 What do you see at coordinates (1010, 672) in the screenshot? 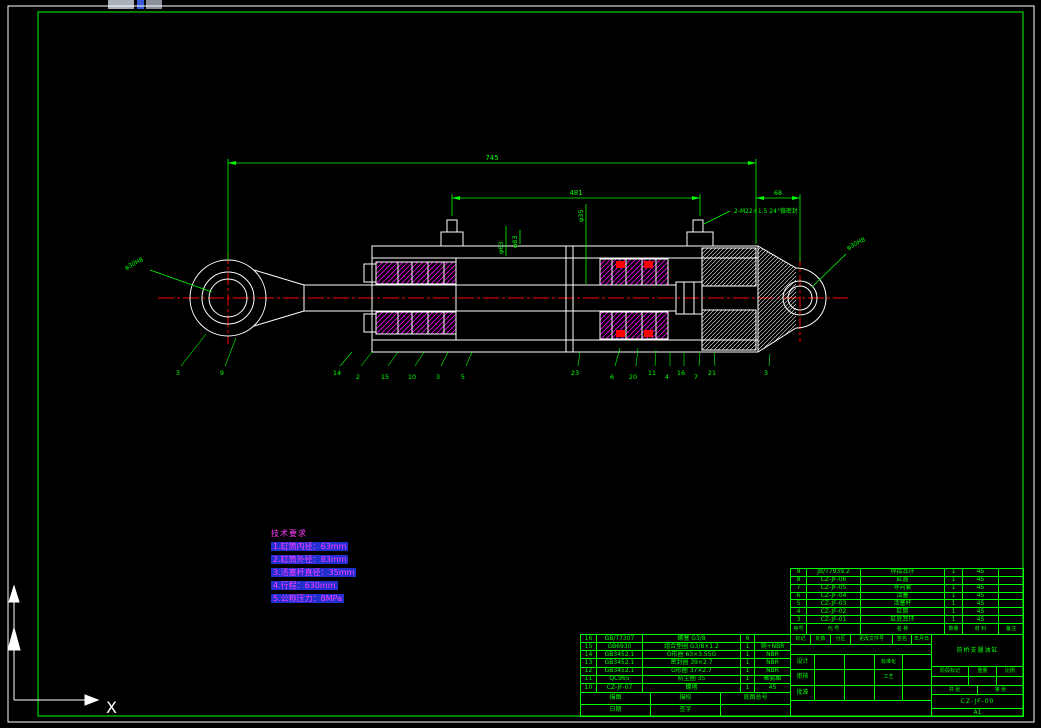
I see `scale-label: 比例` at bounding box center [1010, 672].